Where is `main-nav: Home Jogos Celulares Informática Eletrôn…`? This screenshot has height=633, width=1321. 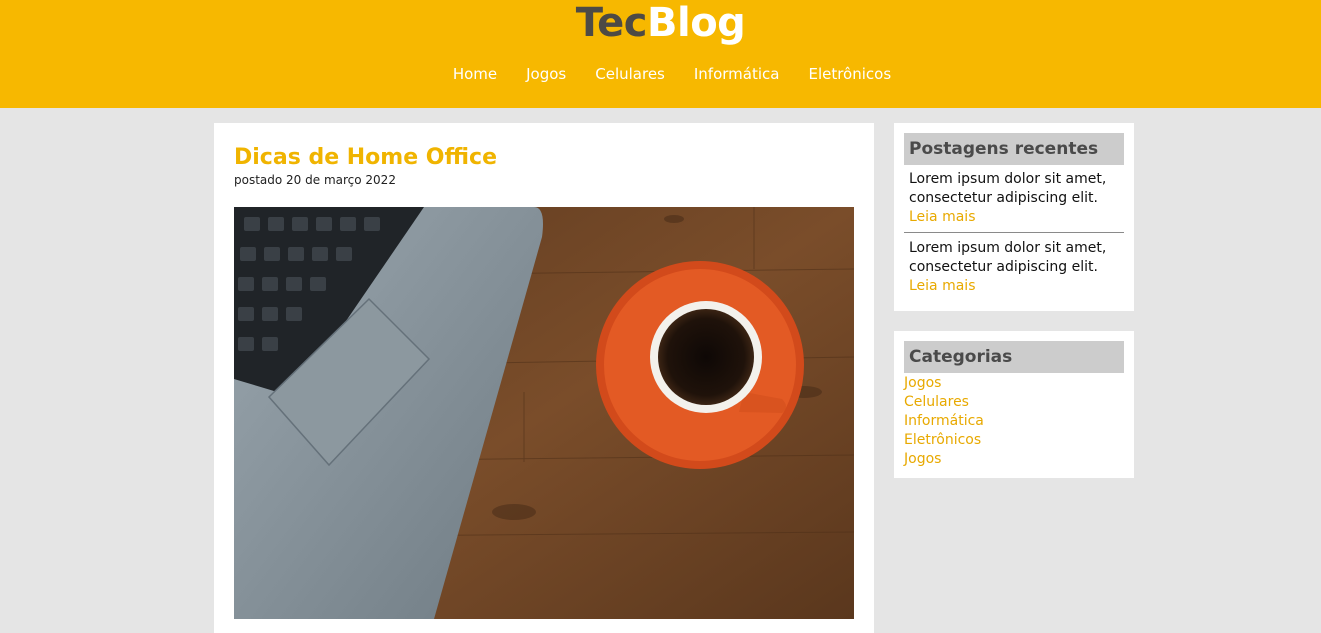
main-nav: Home Jogos Celulares Informática Eletrôn… is located at coordinates (660, 74).